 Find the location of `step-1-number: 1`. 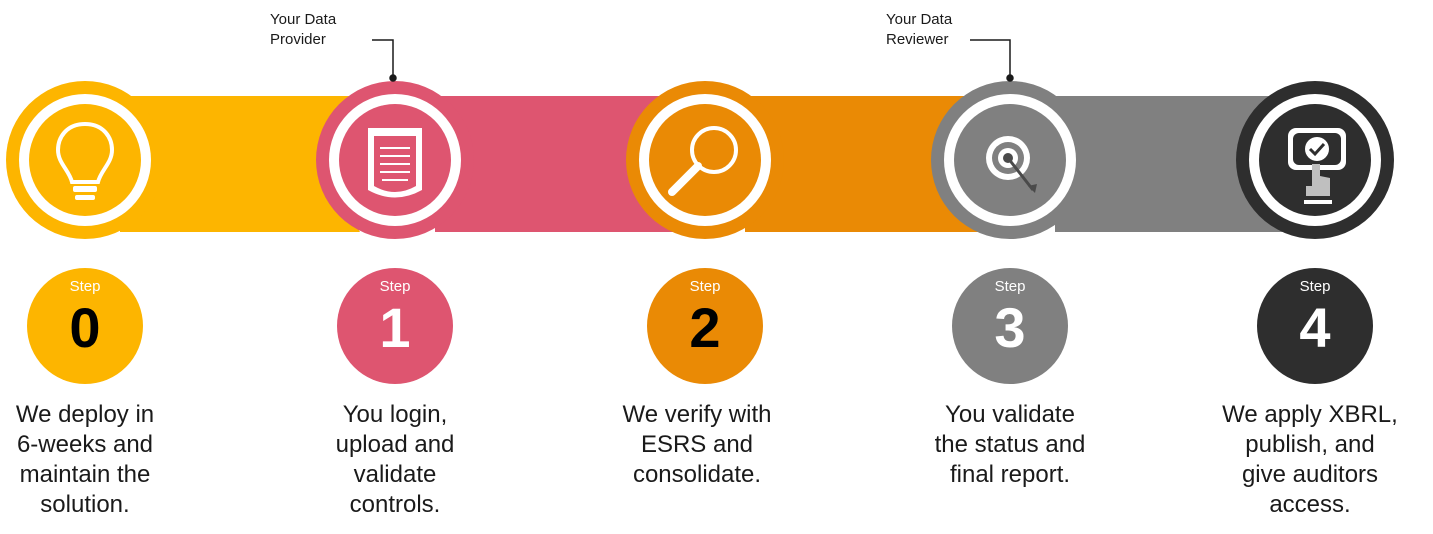

step-1-number: 1 is located at coordinates (395, 327).